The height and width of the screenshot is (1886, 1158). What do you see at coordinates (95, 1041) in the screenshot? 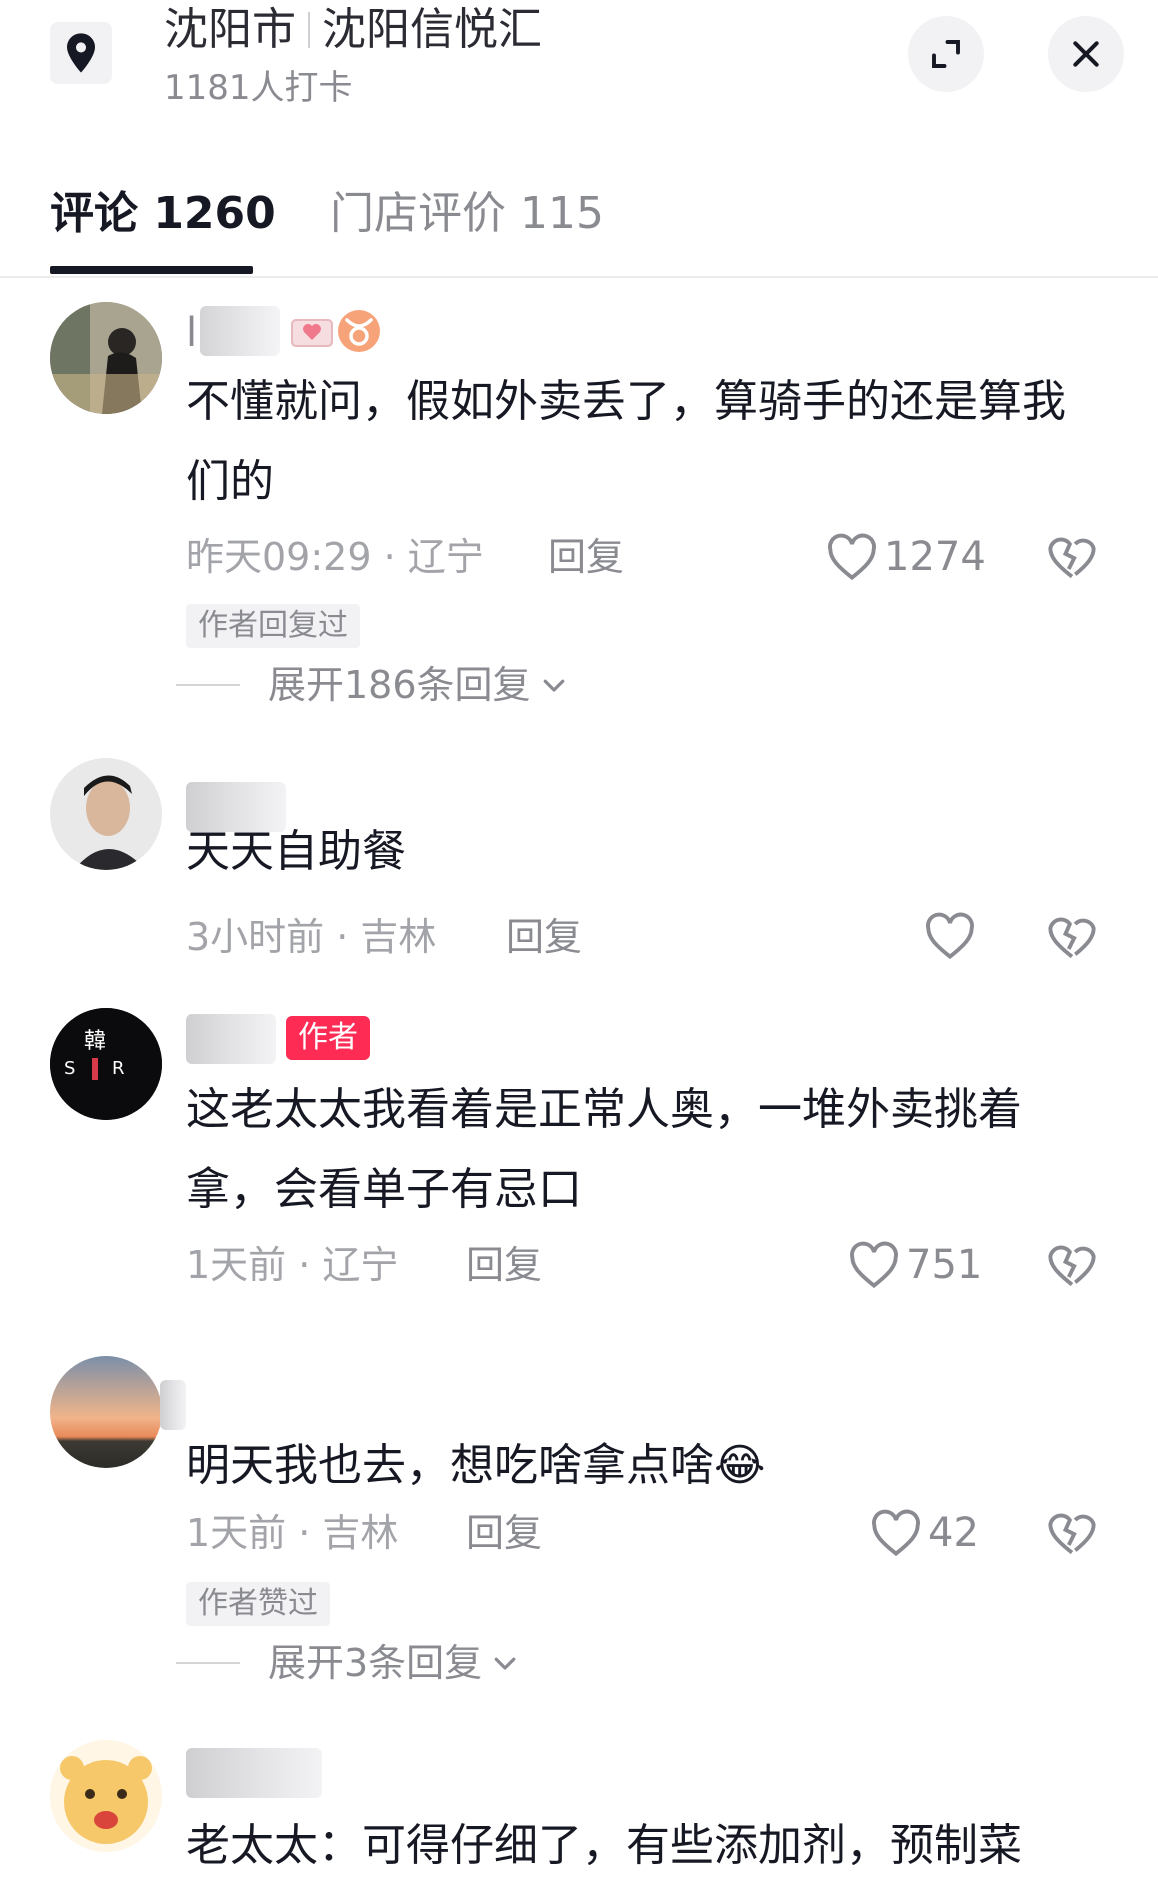
I see `svg-text: 韓` at bounding box center [95, 1041].